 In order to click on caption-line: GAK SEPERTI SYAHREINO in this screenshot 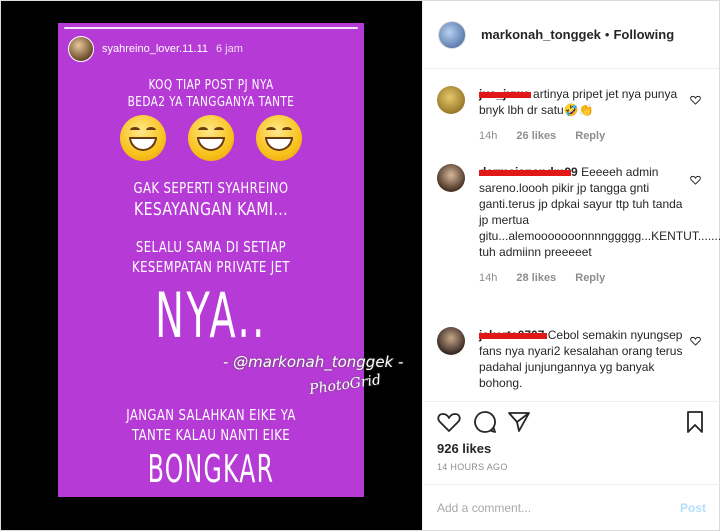, I will do `click(211, 188)`.